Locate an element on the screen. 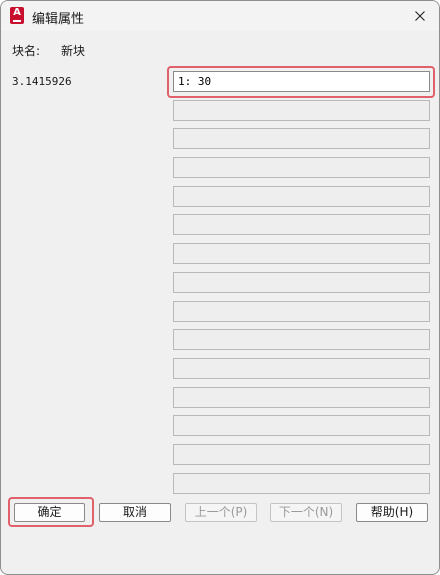  ok-button-highlight is located at coordinates (51, 512).